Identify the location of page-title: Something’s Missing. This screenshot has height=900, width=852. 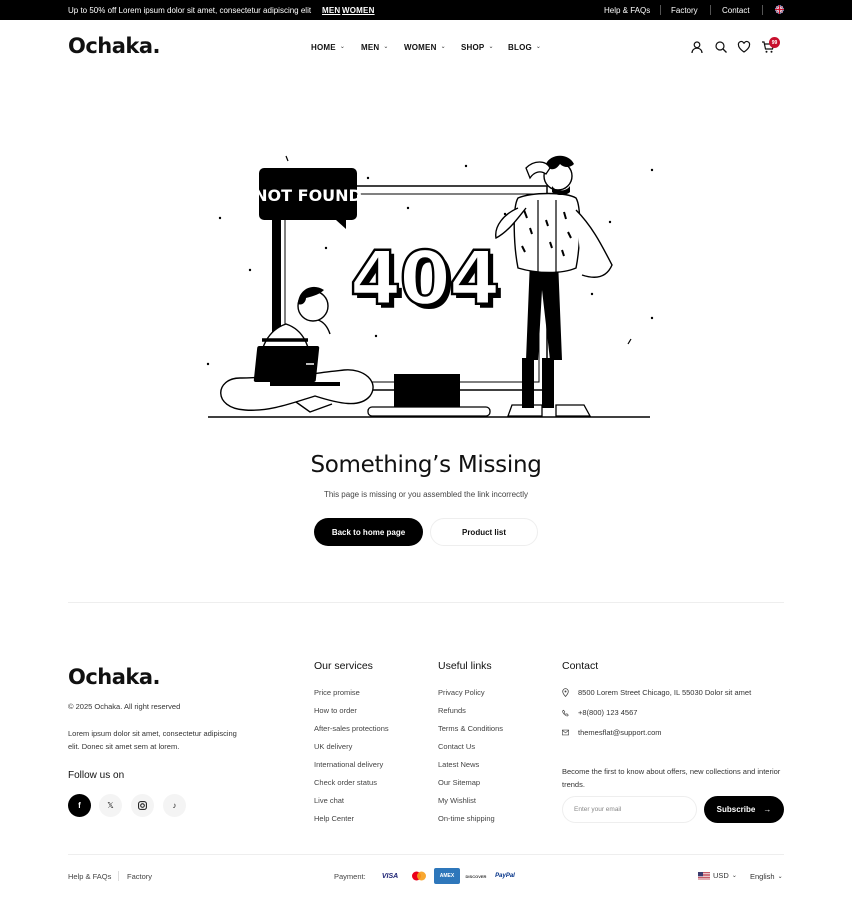
(426, 465).